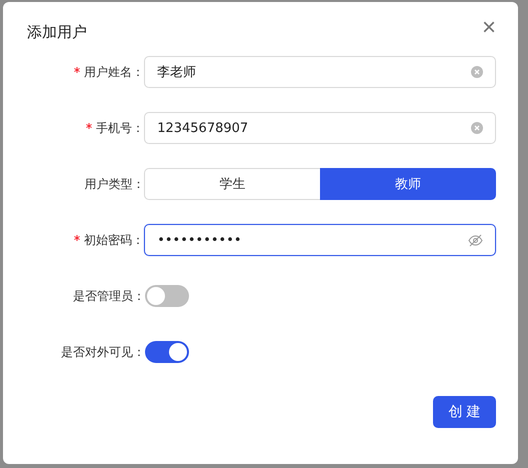 This screenshot has width=528, height=468. Describe the element at coordinates (114, 72) in the screenshot. I see `field-label: 用户姓名：` at that location.